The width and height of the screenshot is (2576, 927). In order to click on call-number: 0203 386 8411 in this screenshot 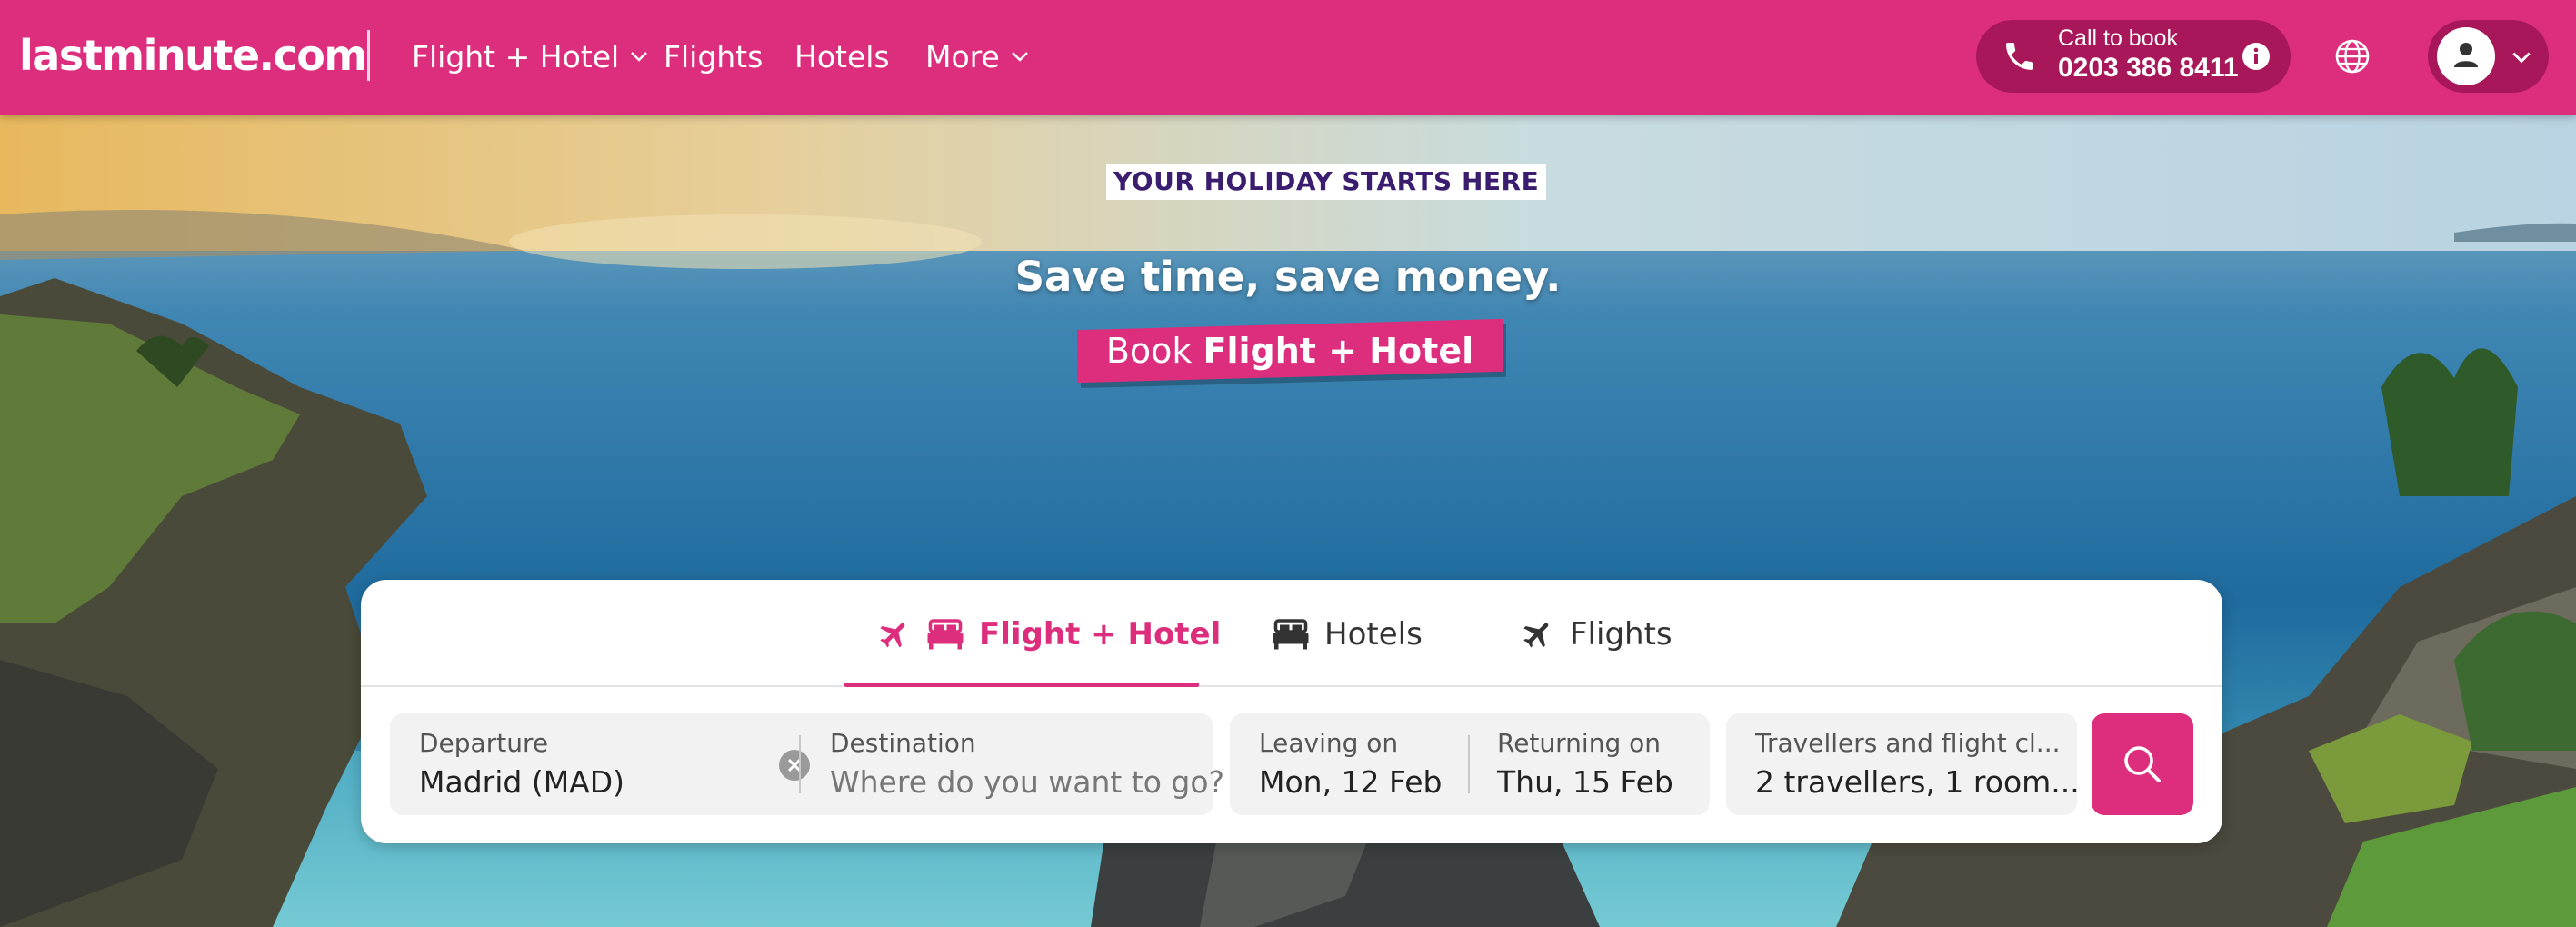, I will do `click(2148, 68)`.